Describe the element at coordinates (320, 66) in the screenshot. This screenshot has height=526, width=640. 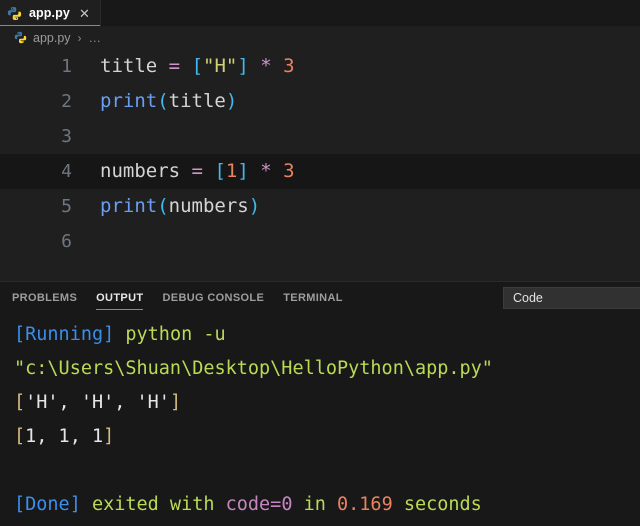
I see `editor-line: 1 title = ["H"] * 3` at that location.